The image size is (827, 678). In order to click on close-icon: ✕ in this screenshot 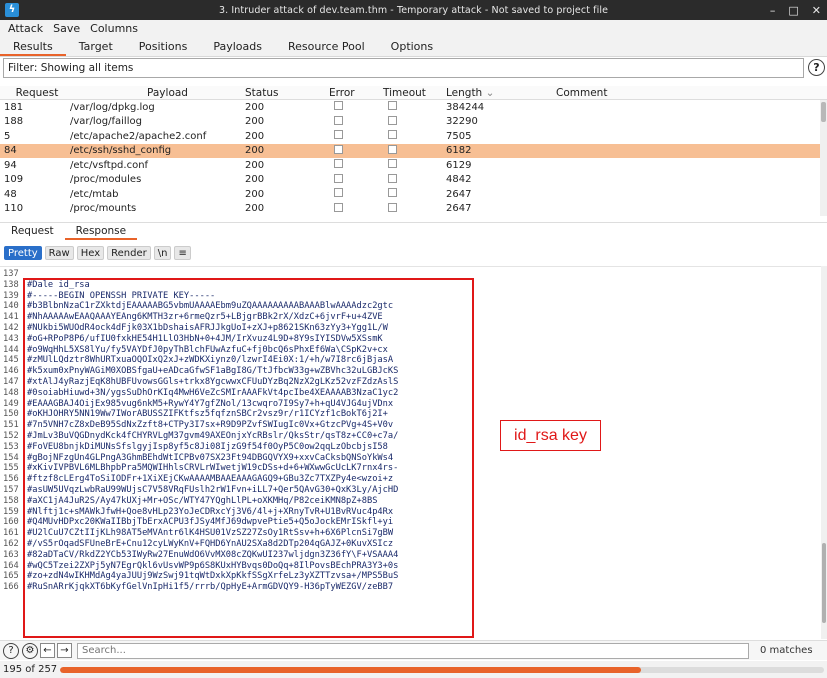, I will do `click(816, 10)`.